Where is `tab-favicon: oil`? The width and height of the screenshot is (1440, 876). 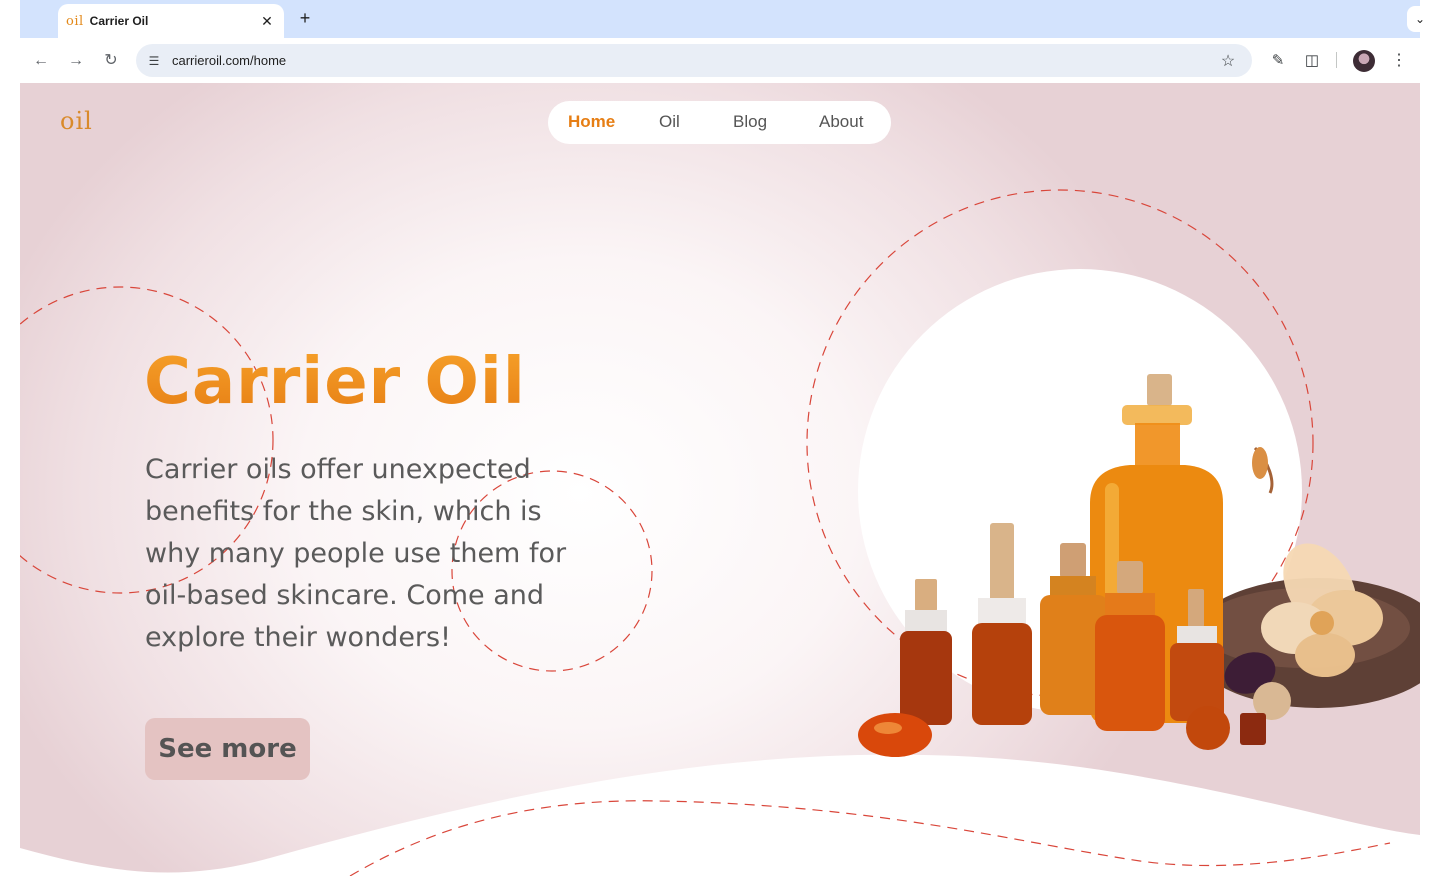
tab-favicon: oil is located at coordinates (75, 21).